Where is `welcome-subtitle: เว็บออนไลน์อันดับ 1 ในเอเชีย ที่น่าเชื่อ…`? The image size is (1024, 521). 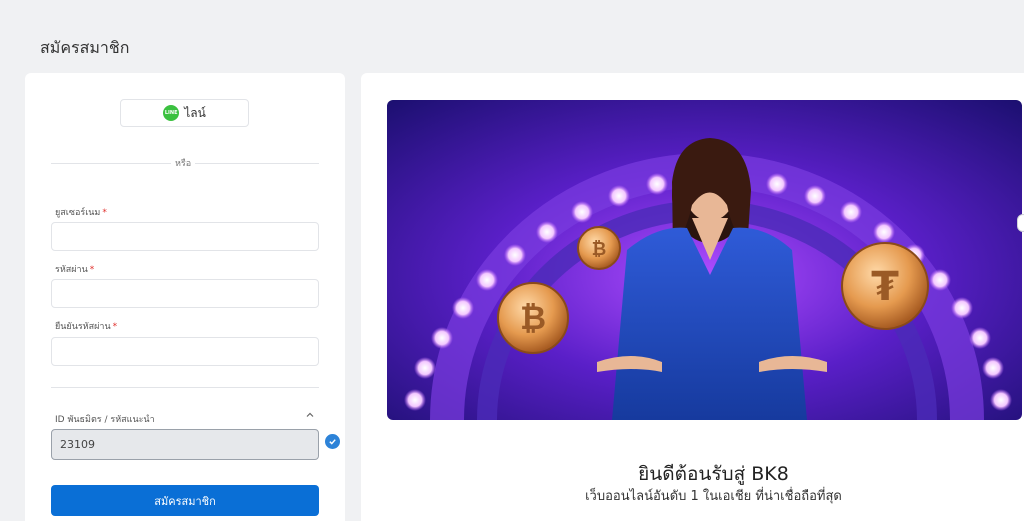 welcome-subtitle: เว็บออนไลน์อันดับ 1 ในเอเชีย ที่น่าเชื่อ… is located at coordinates (713, 496).